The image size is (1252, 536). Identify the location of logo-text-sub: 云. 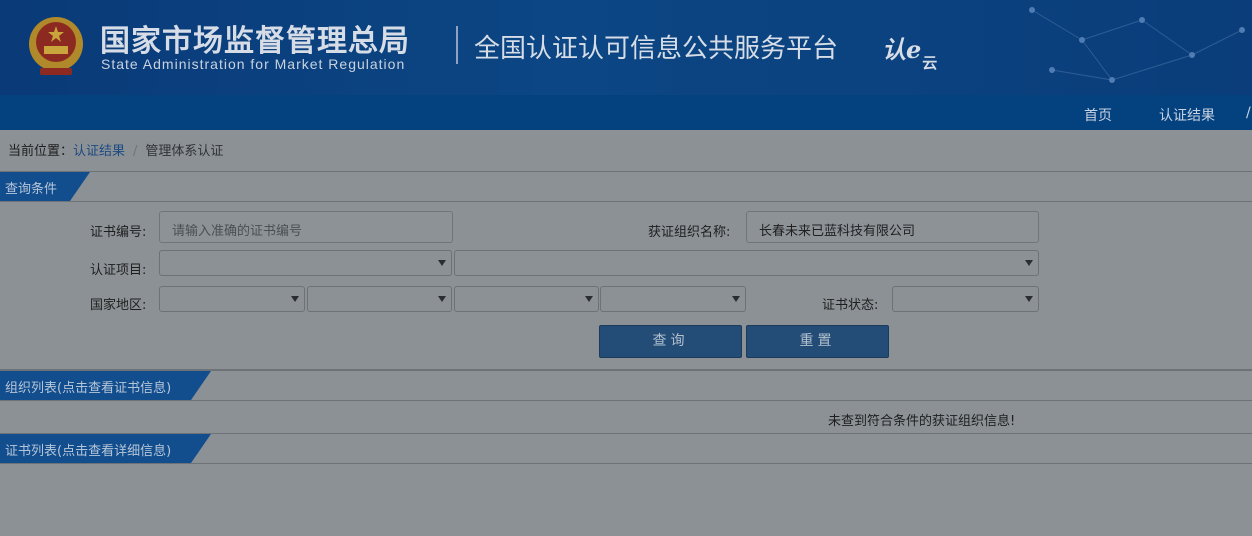
(930, 63).